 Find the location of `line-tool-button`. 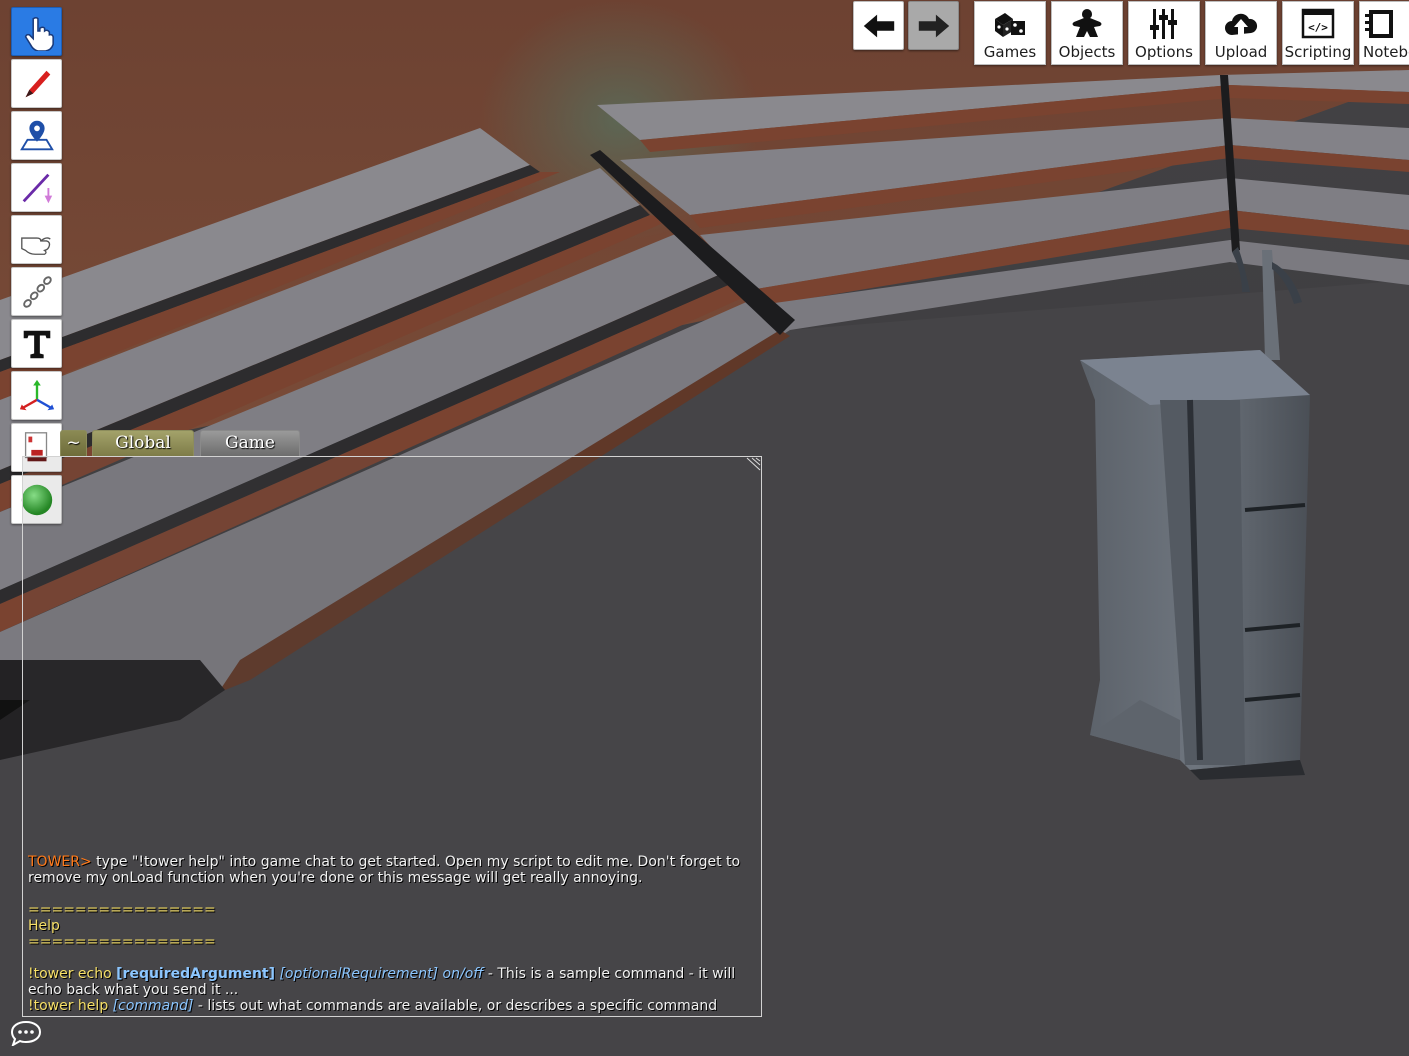

line-tool-button is located at coordinates (36, 187).